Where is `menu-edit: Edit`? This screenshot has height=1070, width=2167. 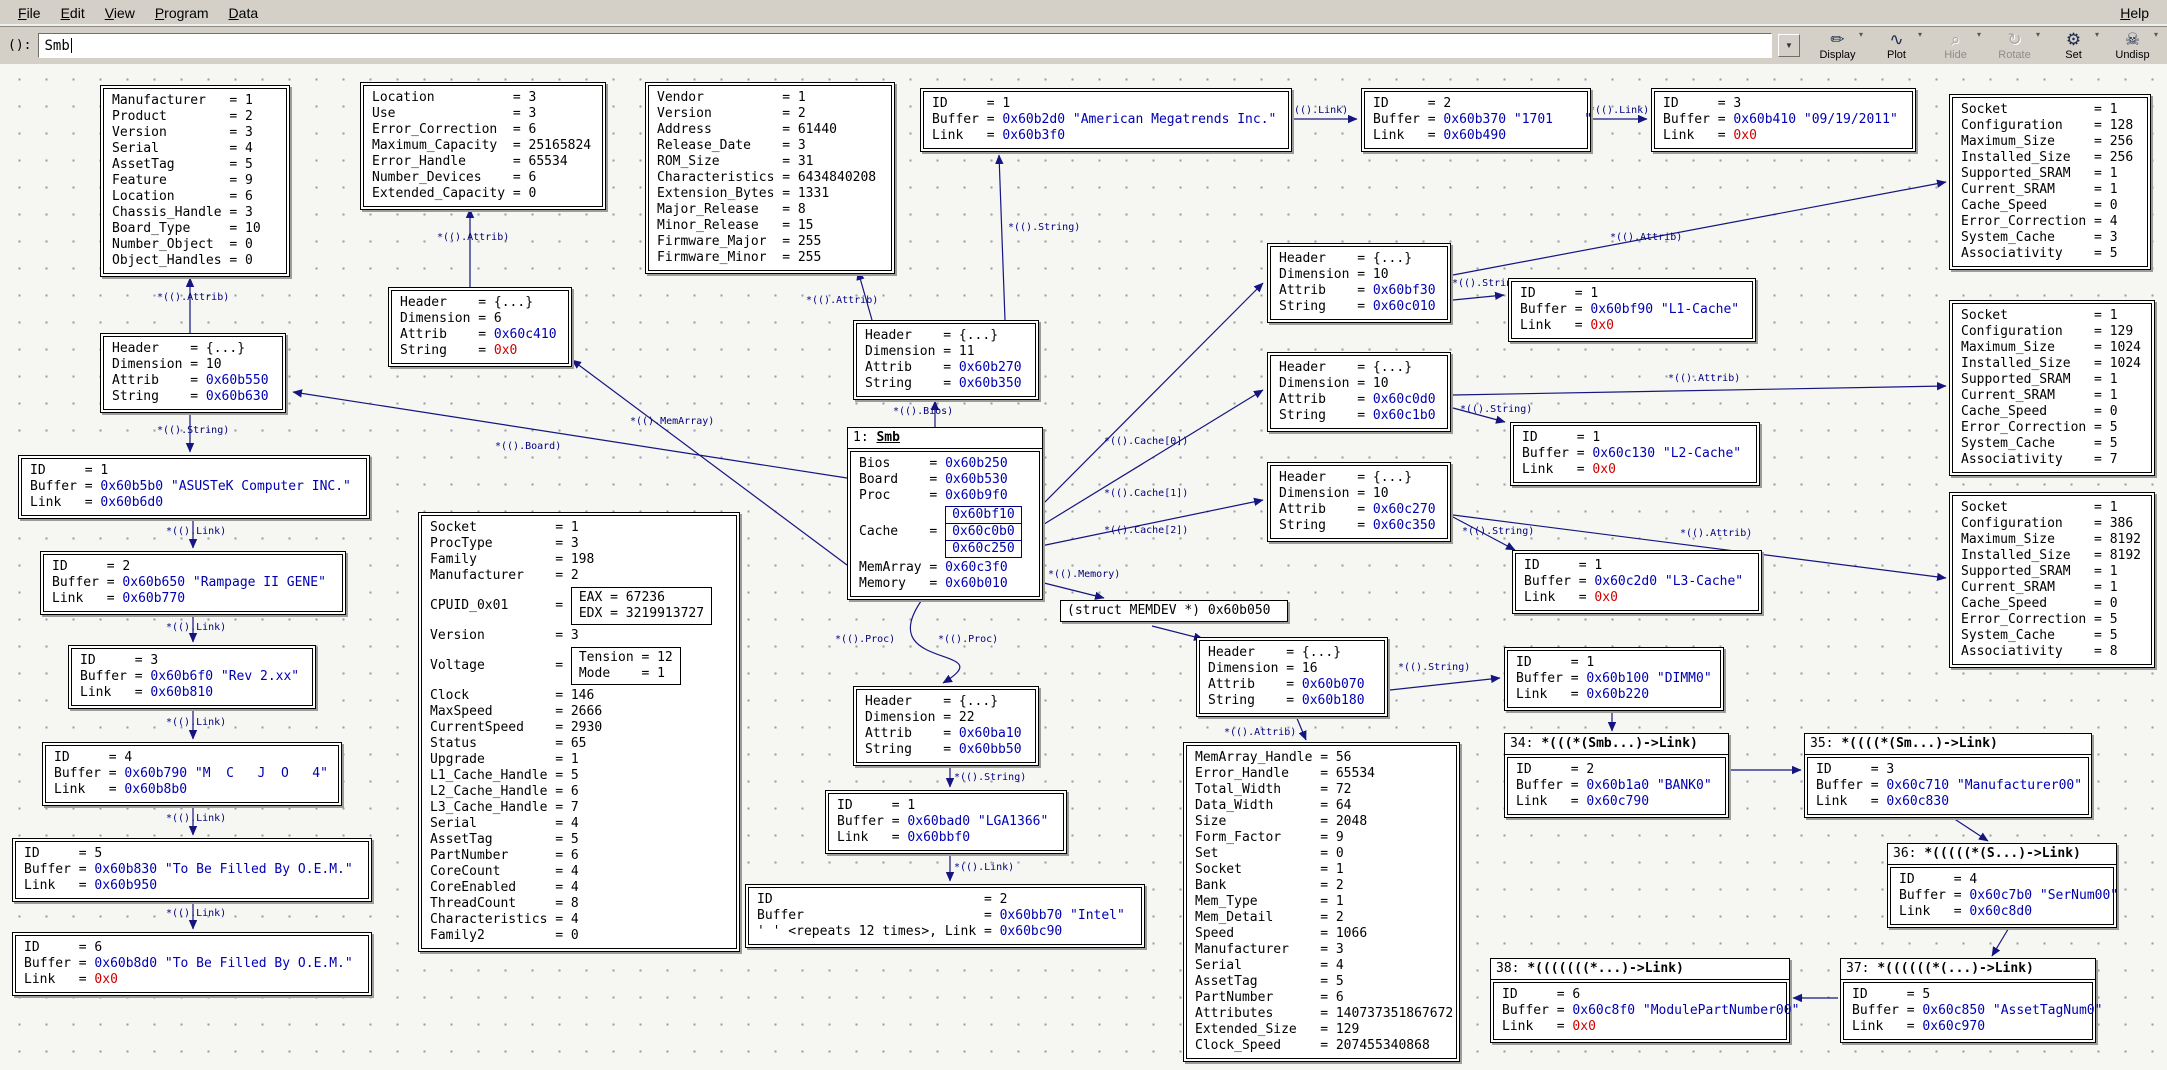 menu-edit: Edit is located at coordinates (73, 13).